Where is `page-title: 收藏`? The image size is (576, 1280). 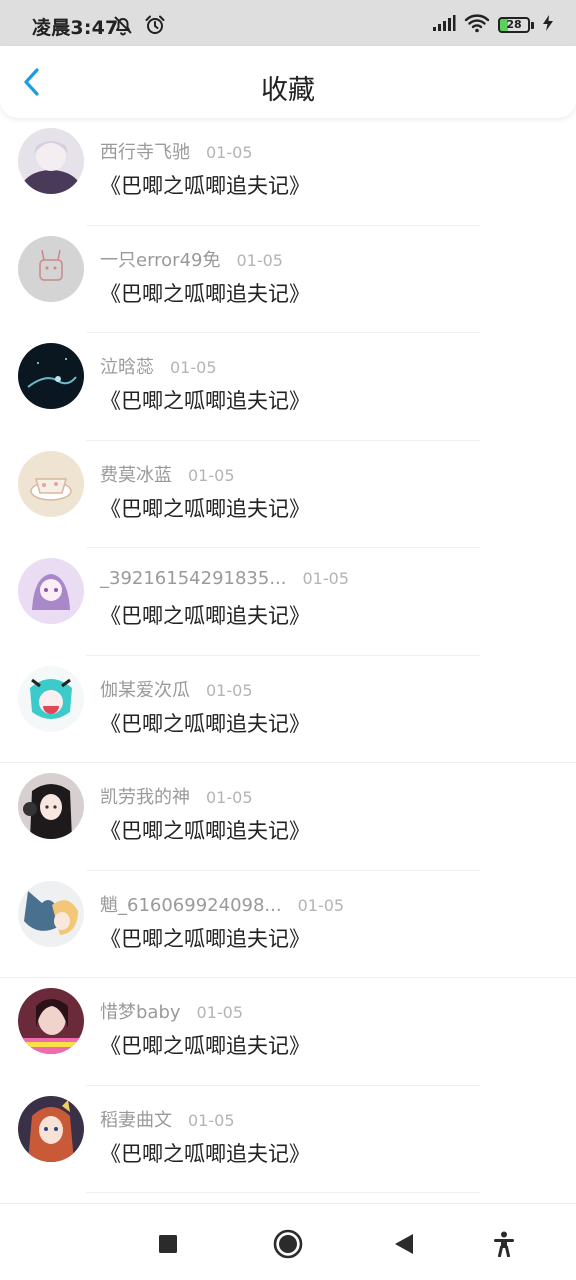 page-title: 收藏 is located at coordinates (288, 90).